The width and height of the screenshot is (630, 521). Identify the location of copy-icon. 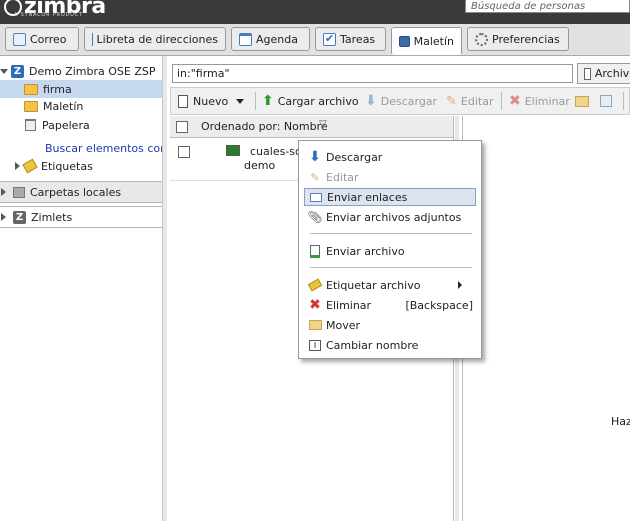
(606, 101).